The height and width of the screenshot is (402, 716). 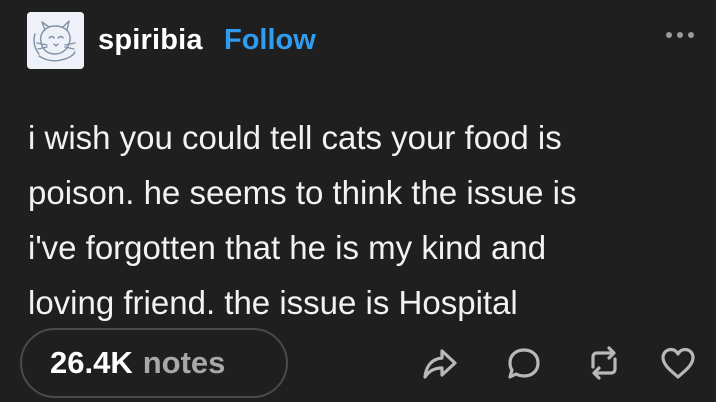 What do you see at coordinates (91, 362) in the screenshot?
I see `notes-count: 26.4K` at bounding box center [91, 362].